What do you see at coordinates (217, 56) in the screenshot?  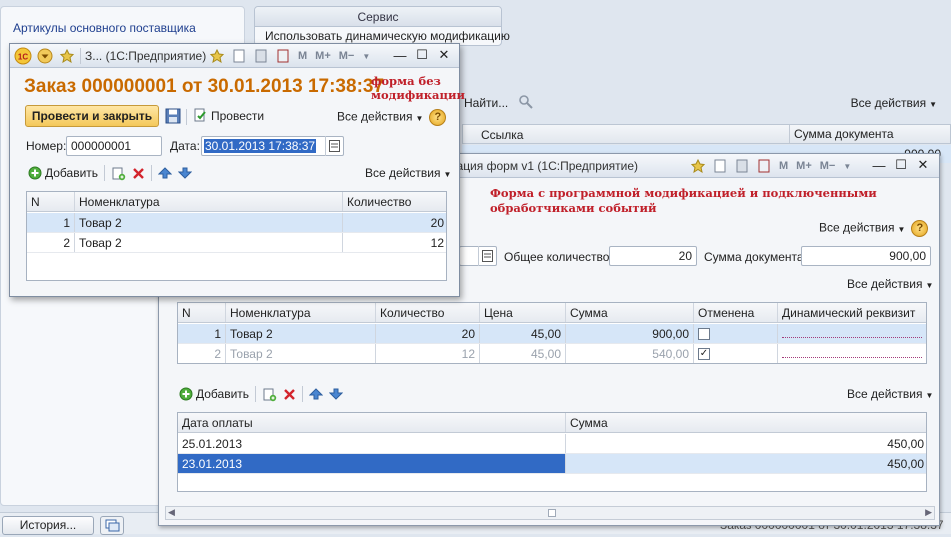 I see `add-to-favorites-icon` at bounding box center [217, 56].